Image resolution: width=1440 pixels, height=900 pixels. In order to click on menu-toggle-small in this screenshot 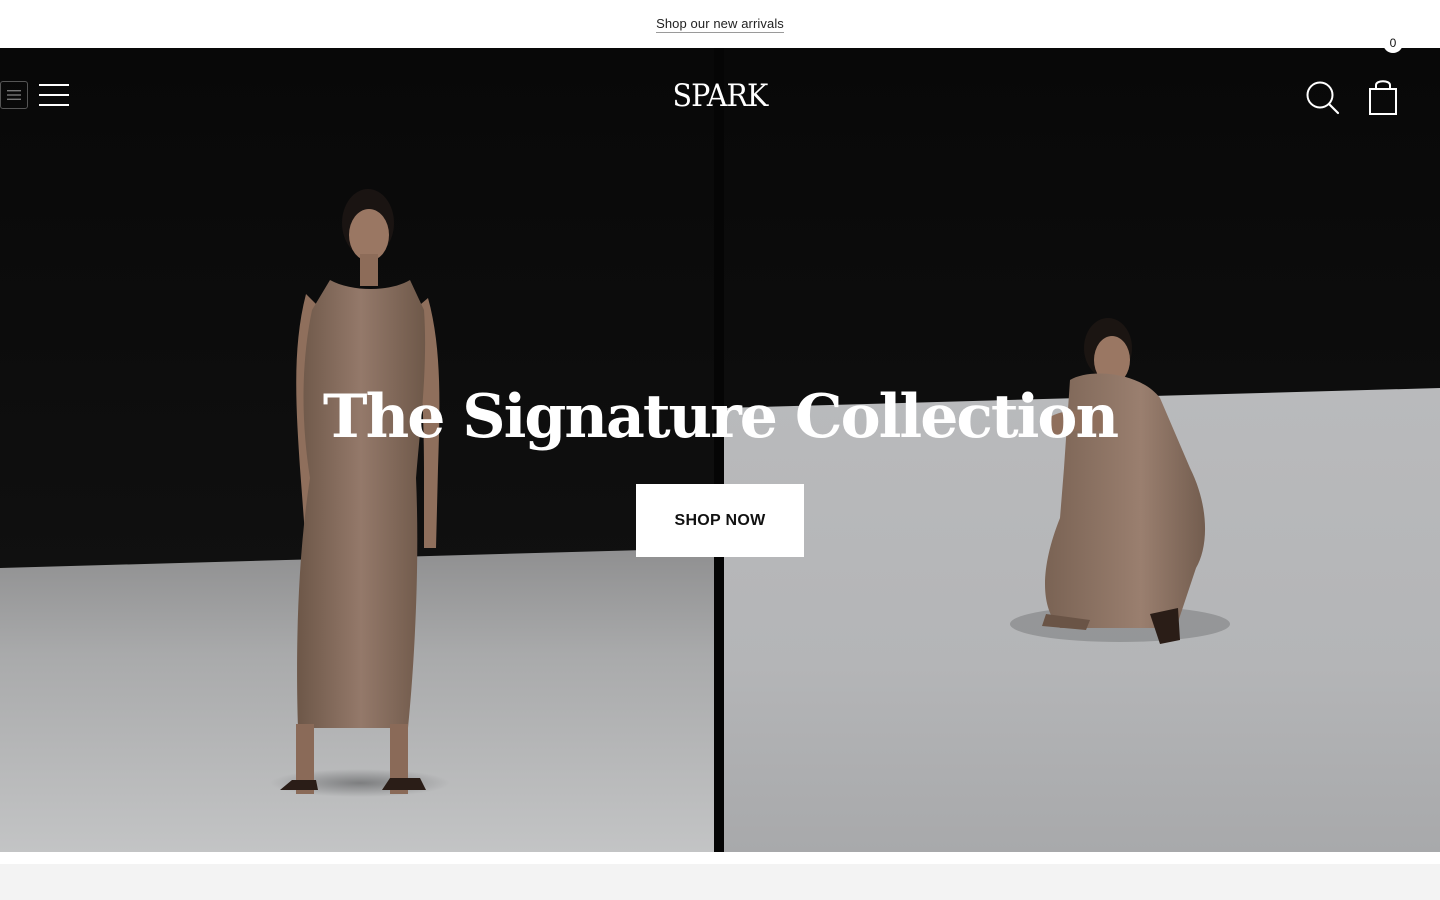, I will do `click(14, 95)`.